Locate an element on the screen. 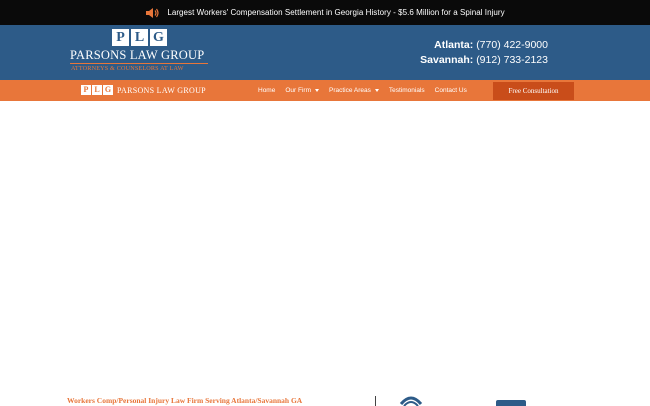  logo-rule is located at coordinates (139, 63).